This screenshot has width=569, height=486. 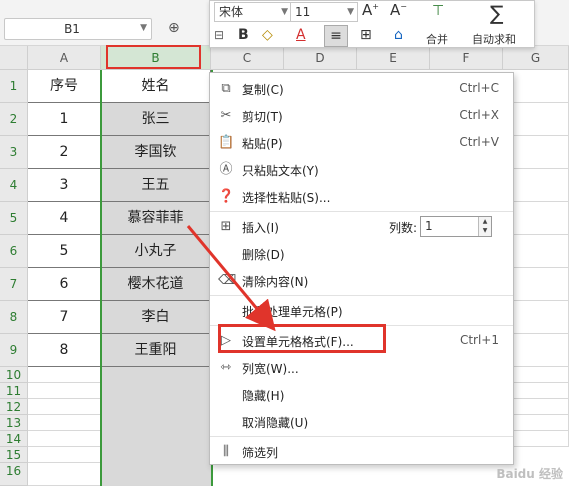 I want to click on table-cell: 3, so click(x=64, y=185).